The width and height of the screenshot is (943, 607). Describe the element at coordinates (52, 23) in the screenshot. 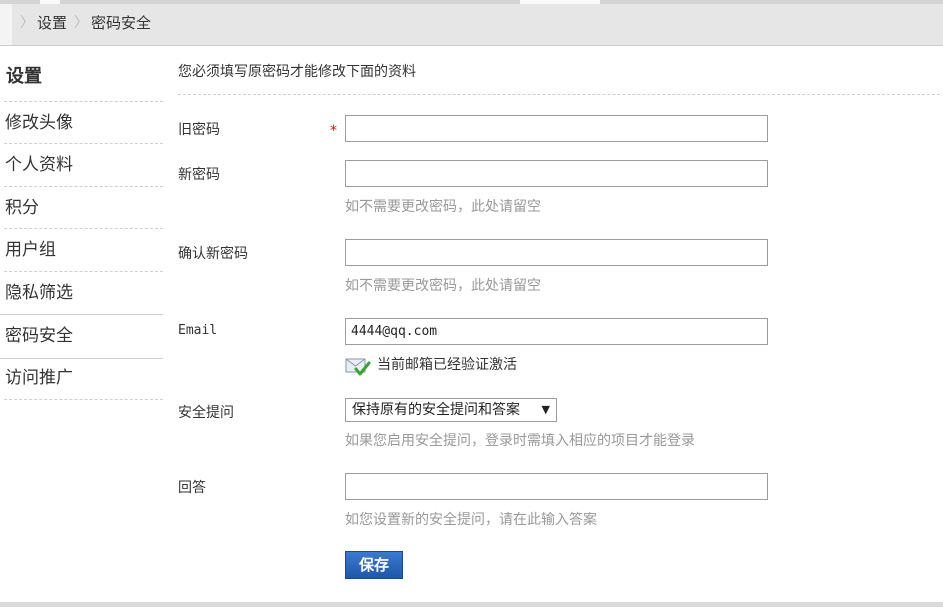

I see `breadcrumb-settings: 设置` at that location.